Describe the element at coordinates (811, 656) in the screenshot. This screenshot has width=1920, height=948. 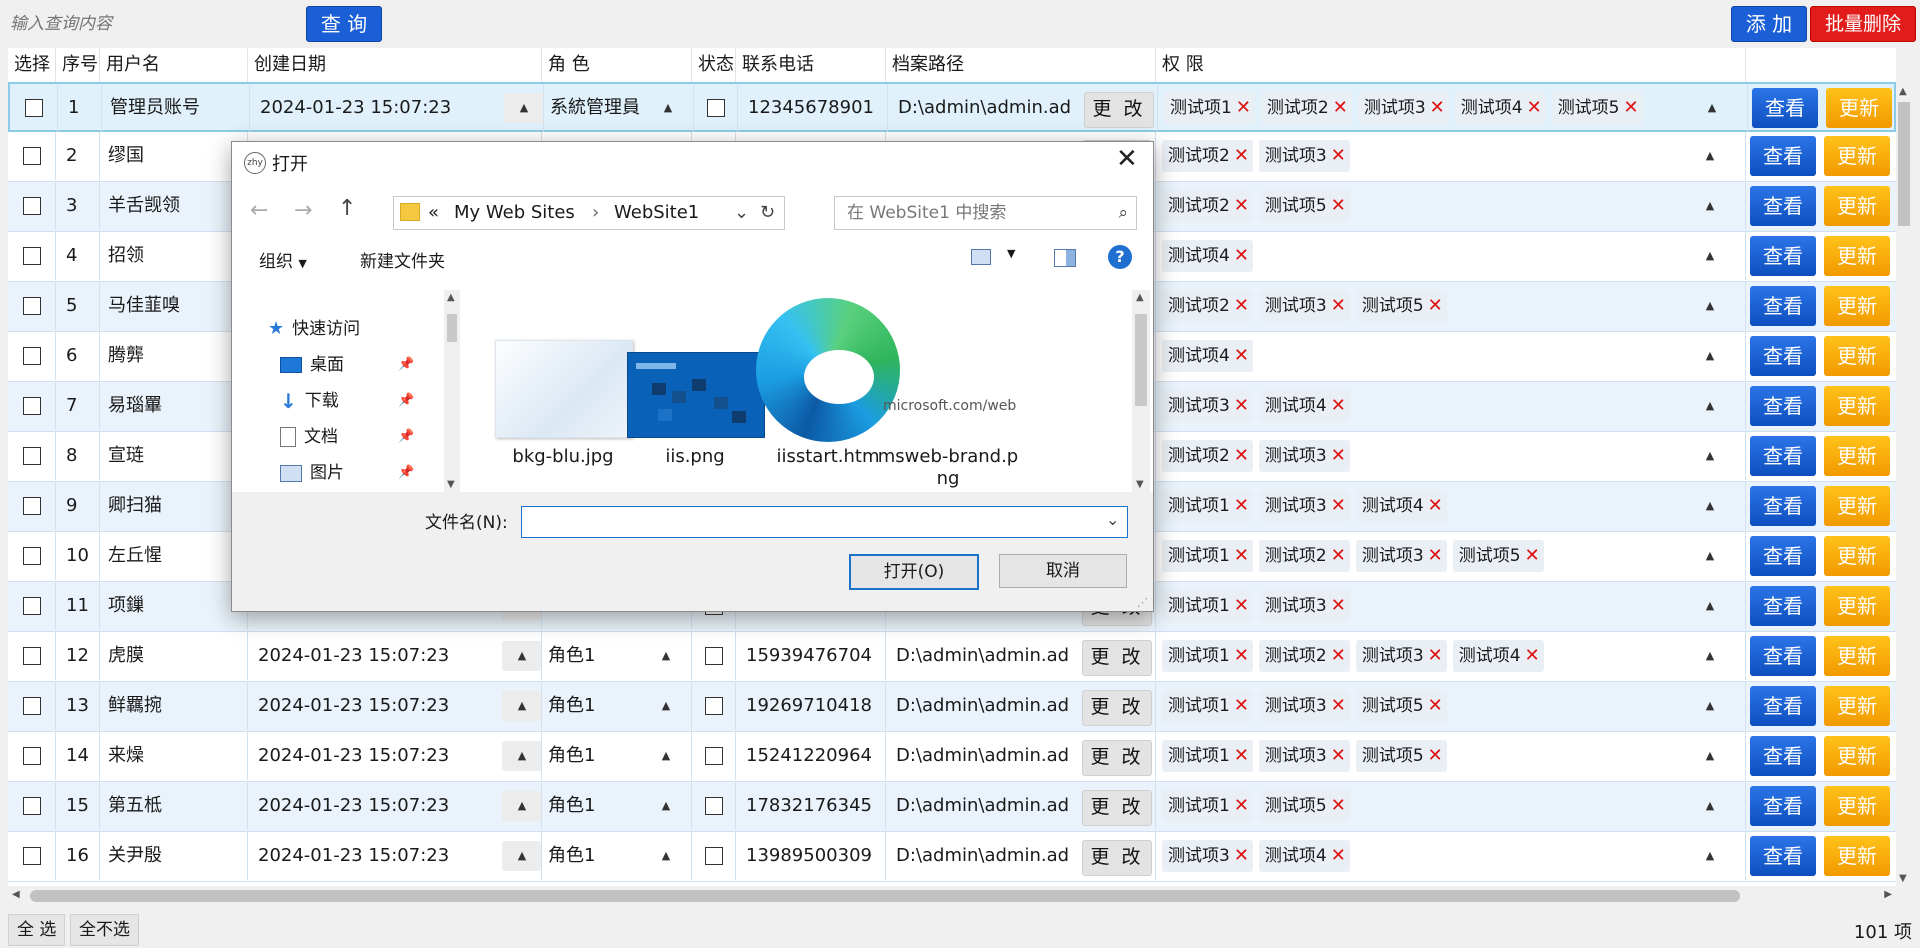
I see `phone-cell: 15939476704` at that location.